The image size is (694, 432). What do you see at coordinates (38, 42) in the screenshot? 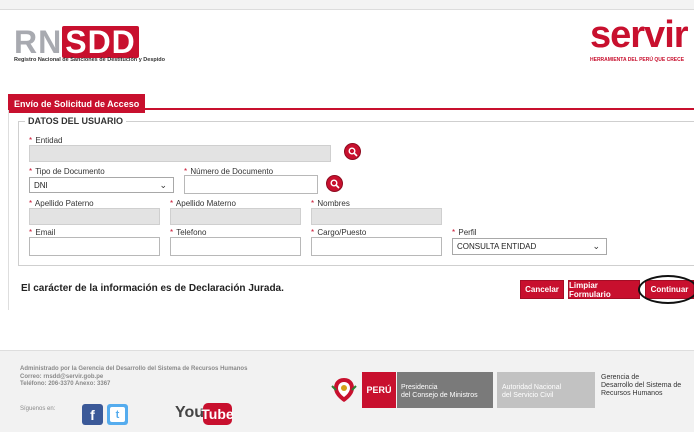
I see `logo-rn: RN` at bounding box center [38, 42].